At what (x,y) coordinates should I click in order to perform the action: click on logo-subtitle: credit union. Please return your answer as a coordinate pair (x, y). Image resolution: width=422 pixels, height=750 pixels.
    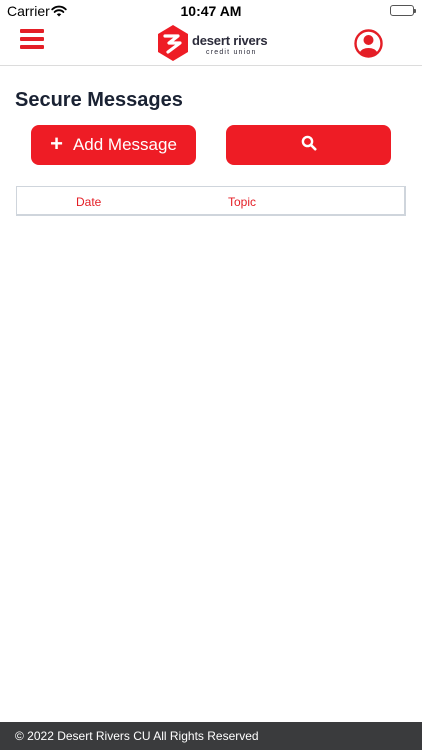
    Looking at the image, I should click on (231, 52).